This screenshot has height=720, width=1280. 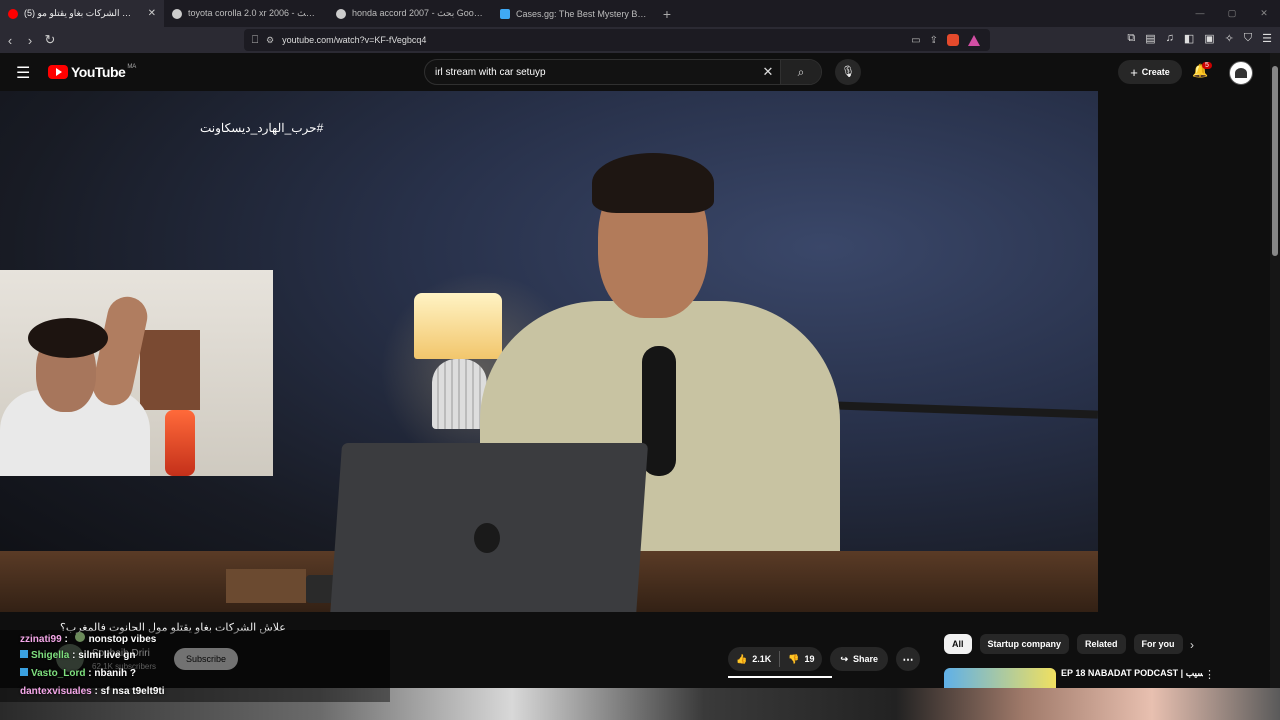 What do you see at coordinates (859, 659) in the screenshot?
I see `share-button: ↪ Share` at bounding box center [859, 659].